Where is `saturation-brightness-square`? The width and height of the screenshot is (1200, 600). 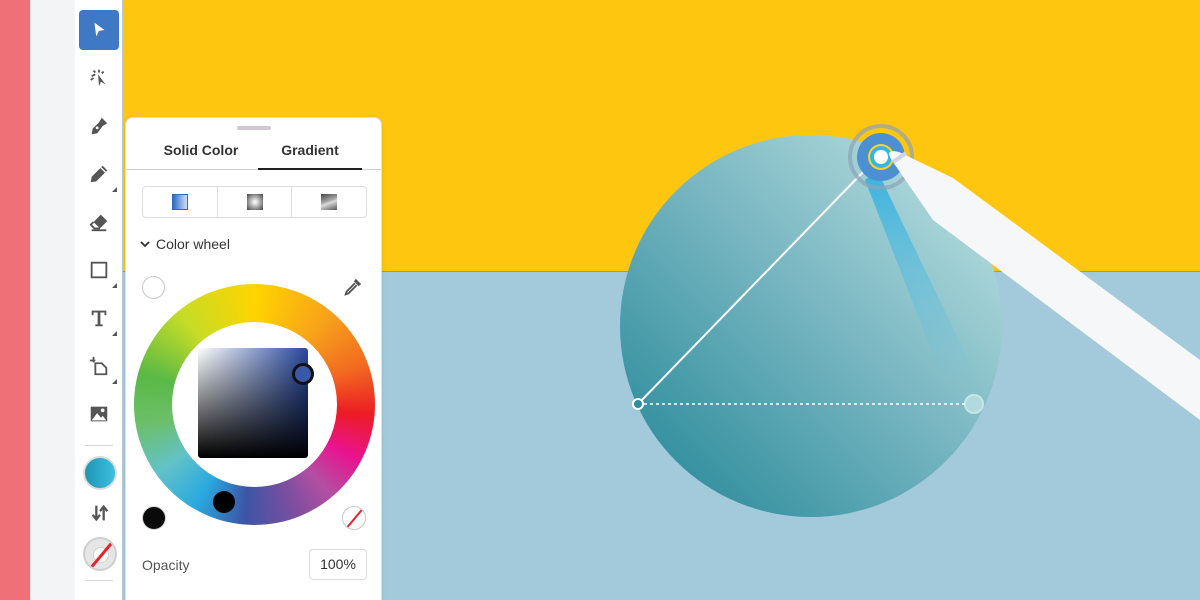 saturation-brightness-square is located at coordinates (253, 403).